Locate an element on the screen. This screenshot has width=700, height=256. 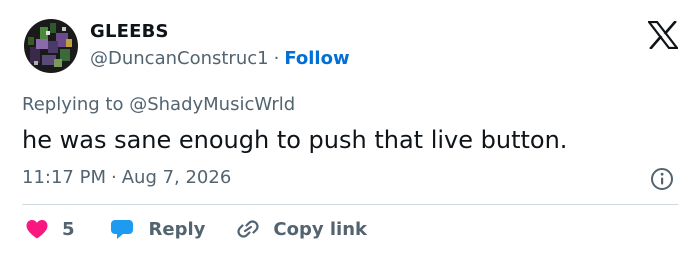
reply-context: Replying to @ShadyMusicWrld is located at coordinates (158, 105).